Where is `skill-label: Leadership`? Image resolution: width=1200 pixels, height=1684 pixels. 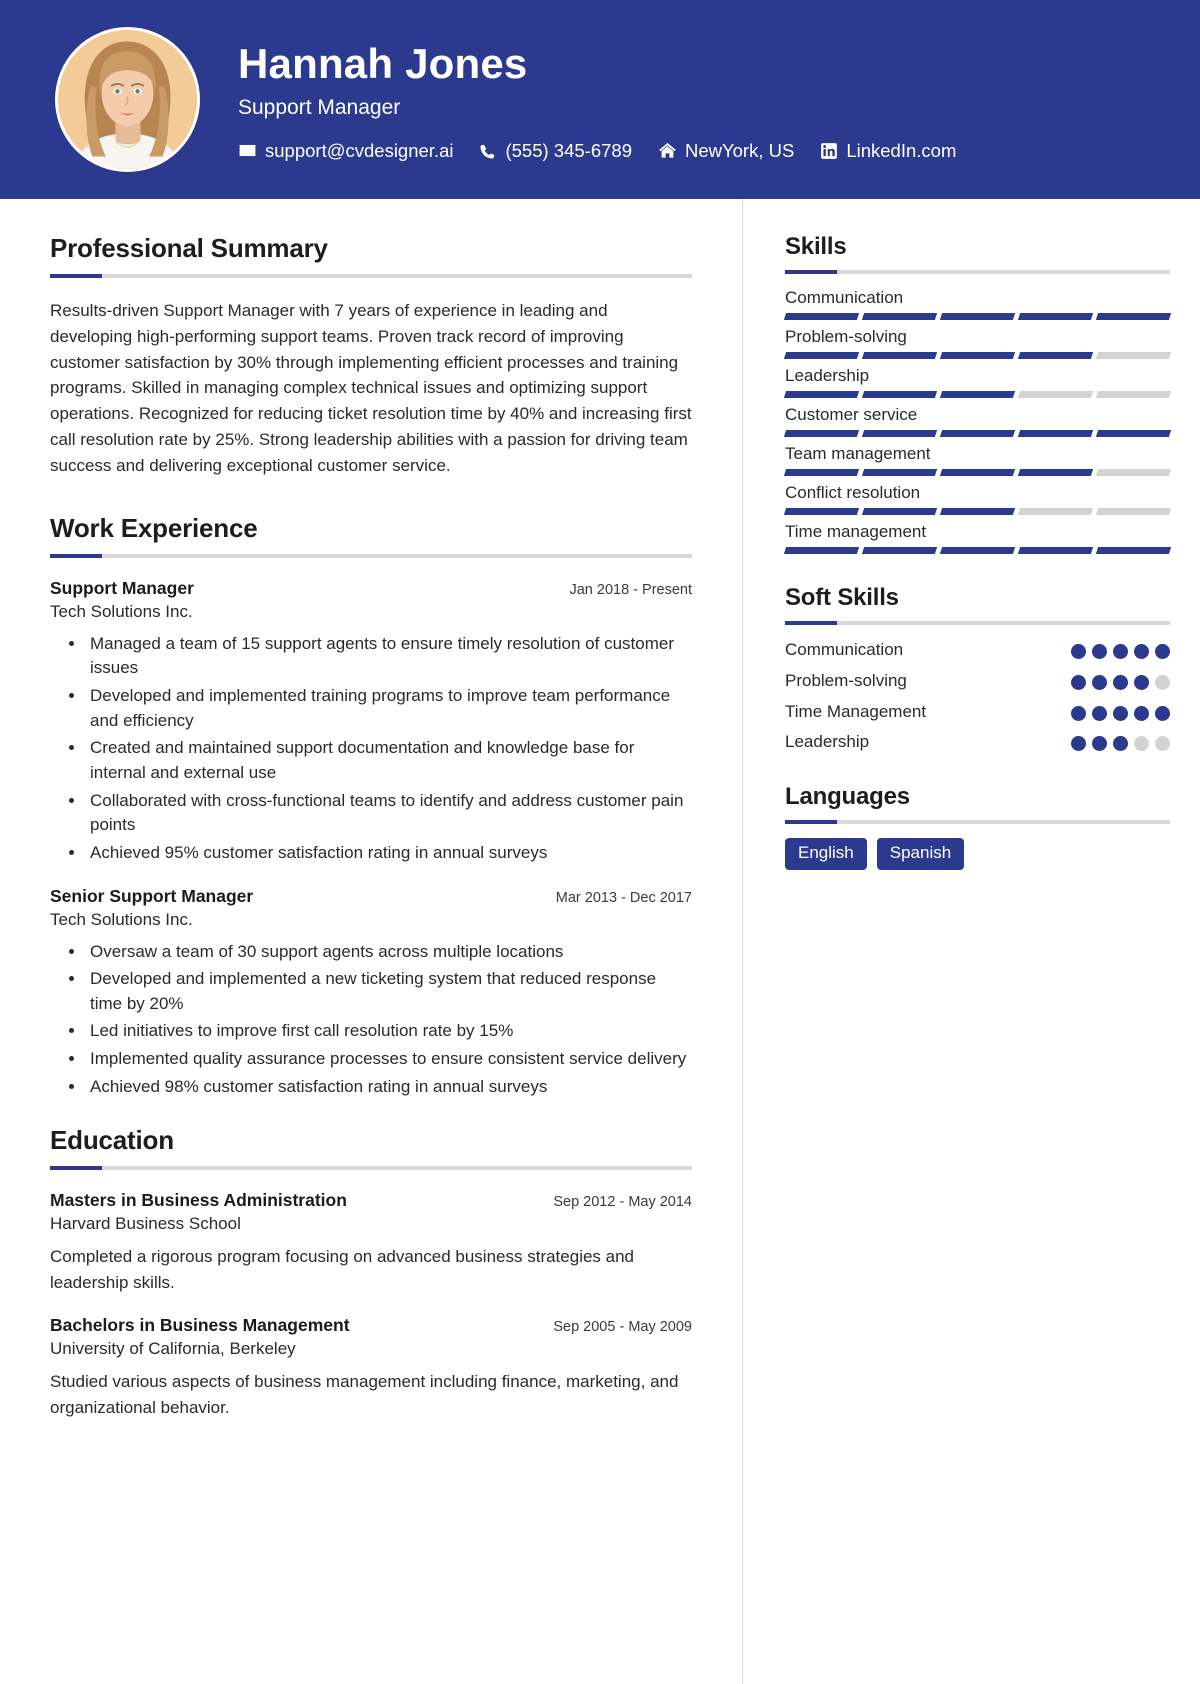 skill-label: Leadership is located at coordinates (827, 375).